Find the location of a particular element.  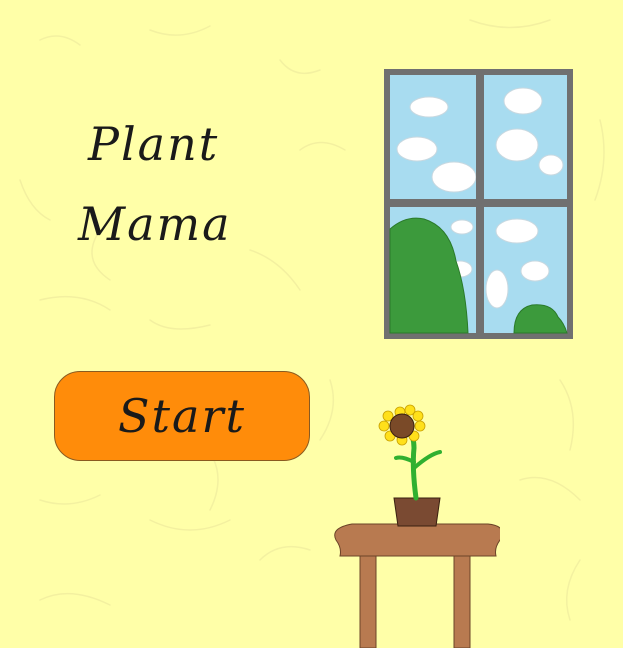

game-title: Plant Mama is located at coordinates (170, 184).